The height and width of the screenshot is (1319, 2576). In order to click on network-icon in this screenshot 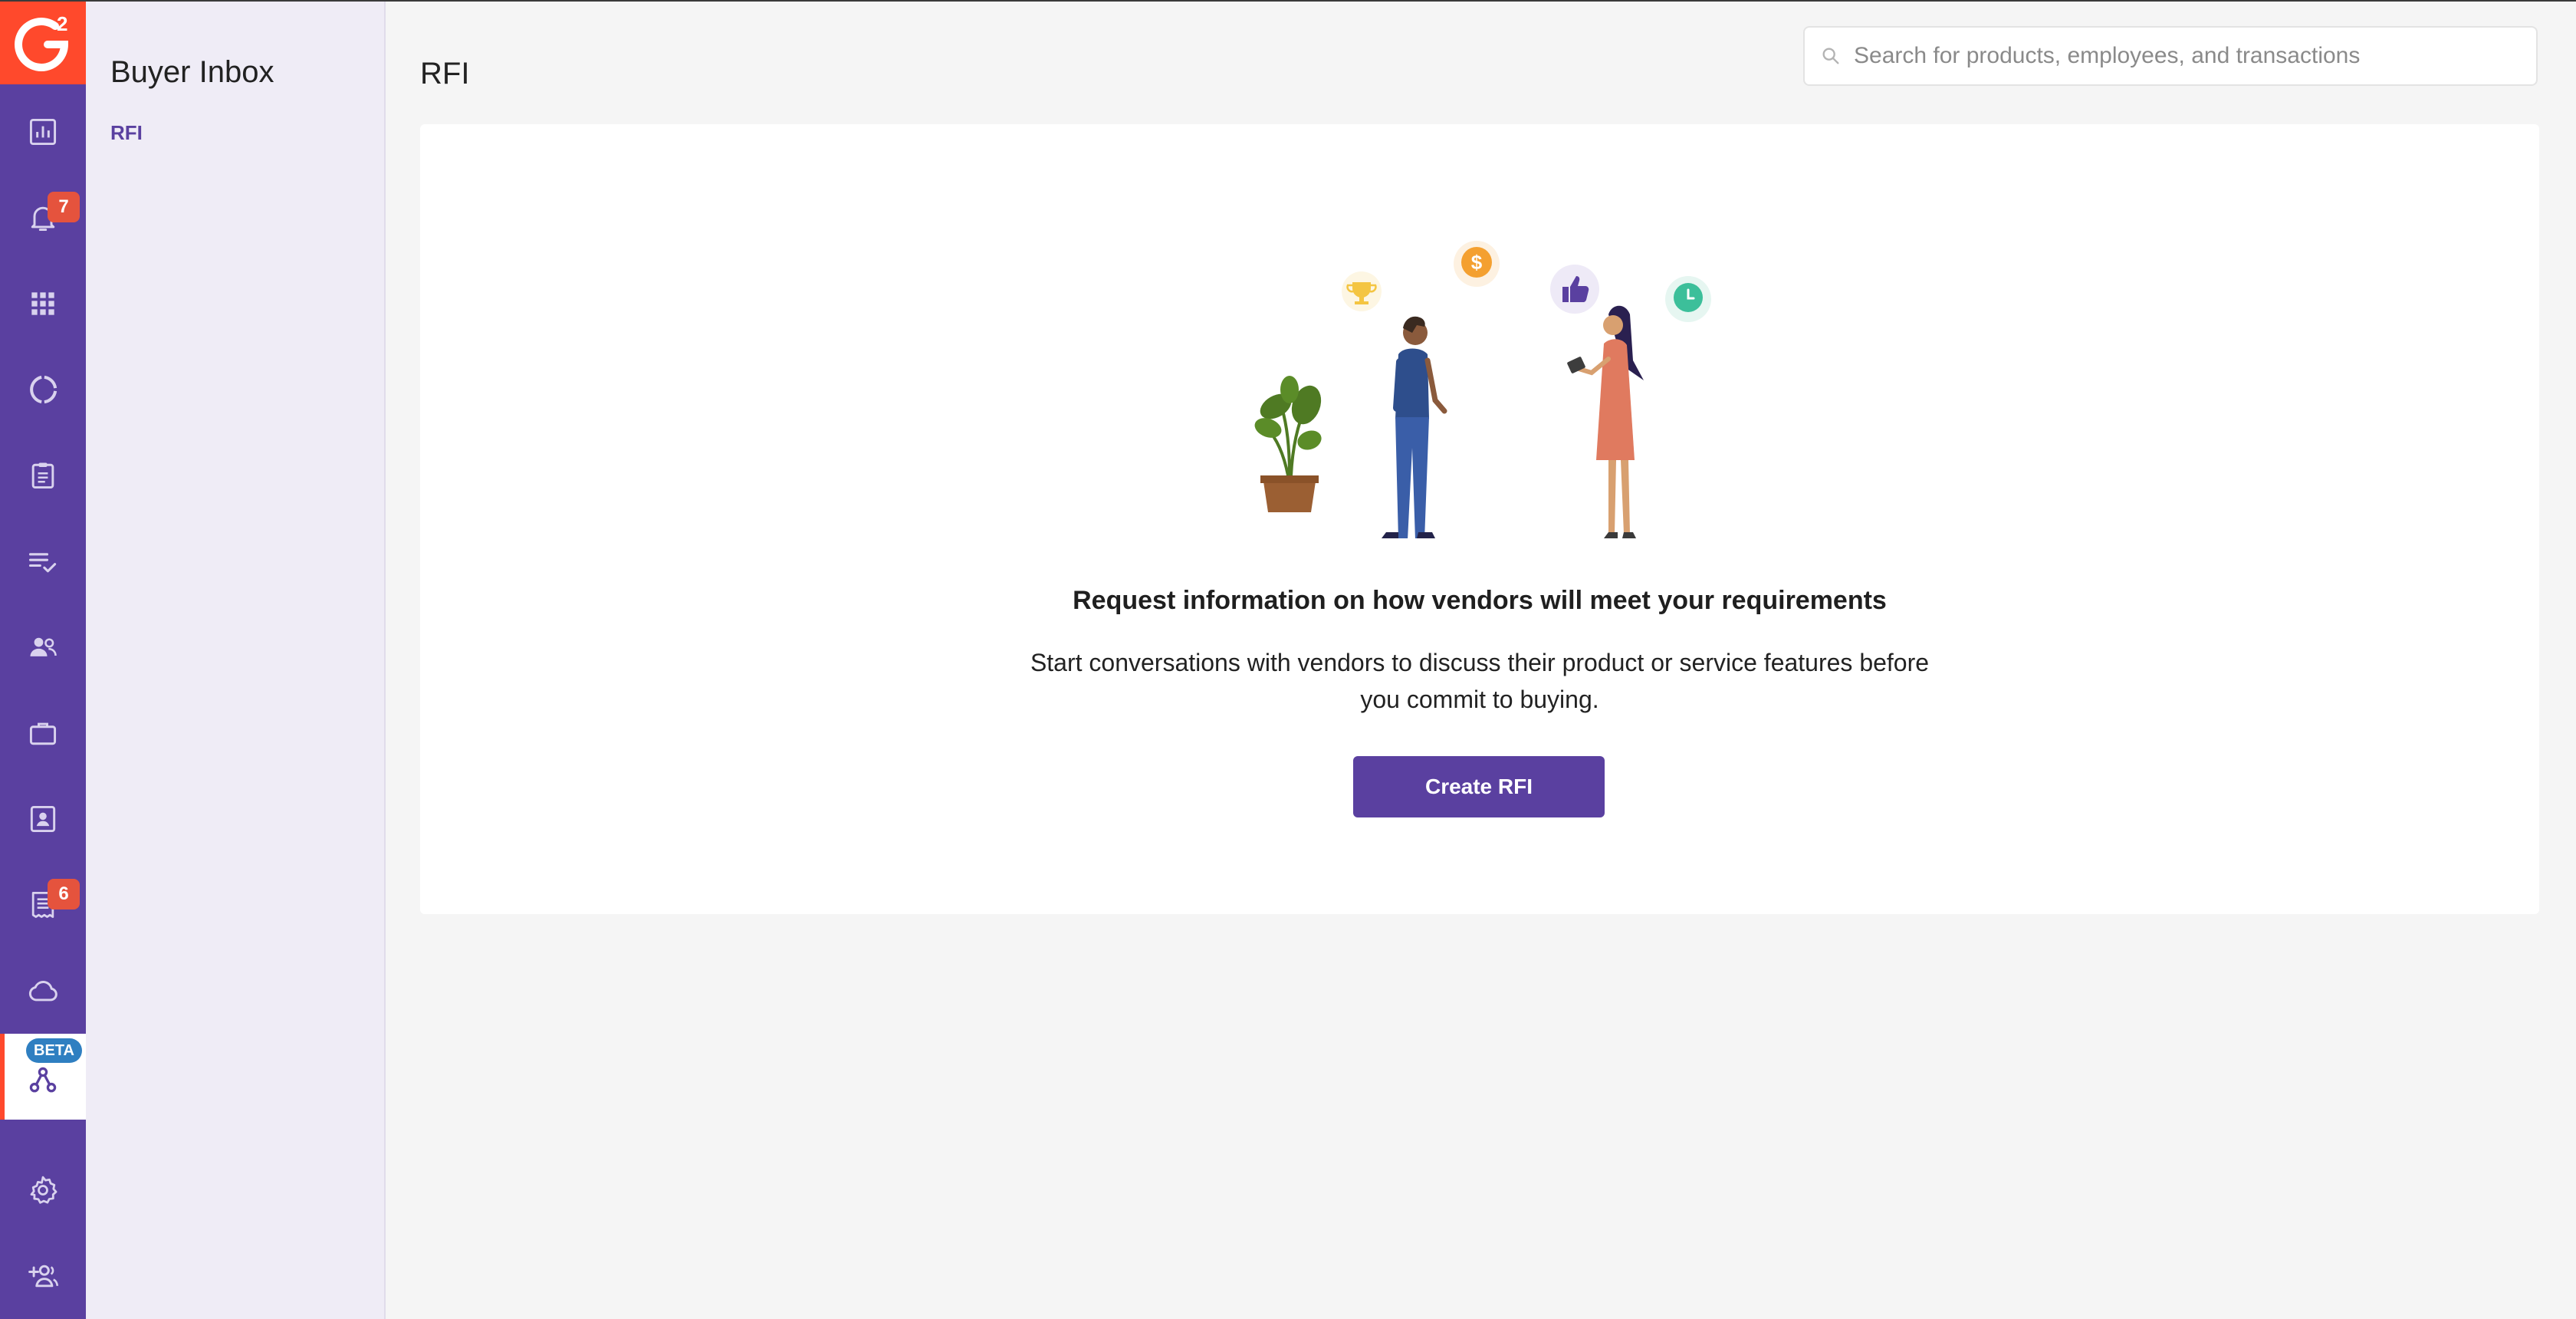, I will do `click(43, 1080)`.